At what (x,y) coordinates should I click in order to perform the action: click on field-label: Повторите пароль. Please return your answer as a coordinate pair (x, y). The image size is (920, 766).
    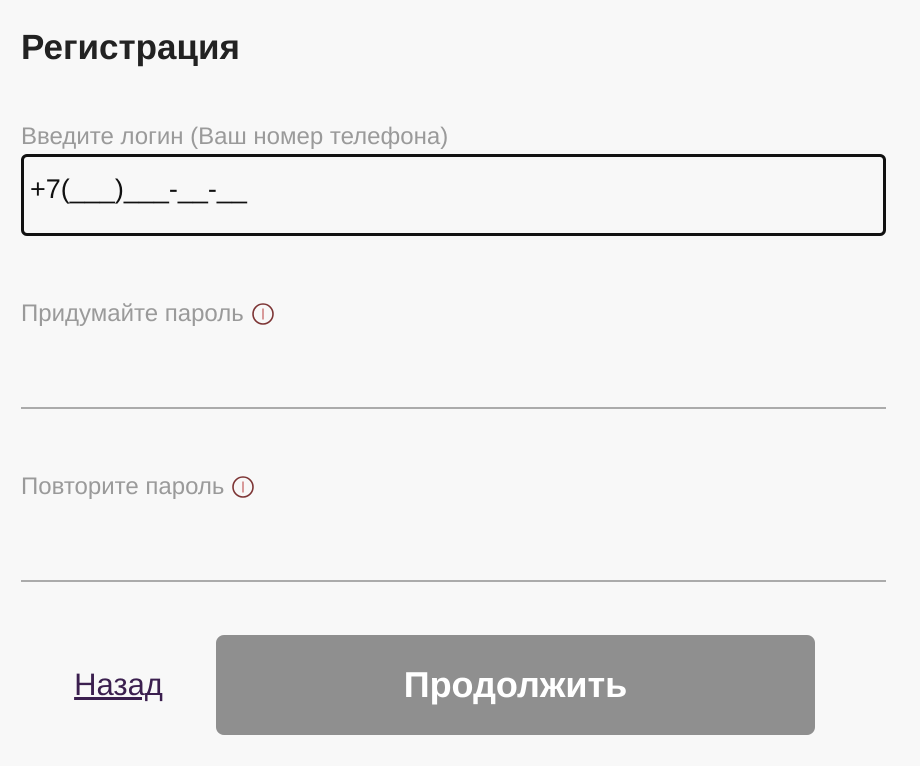
    Looking at the image, I should click on (122, 487).